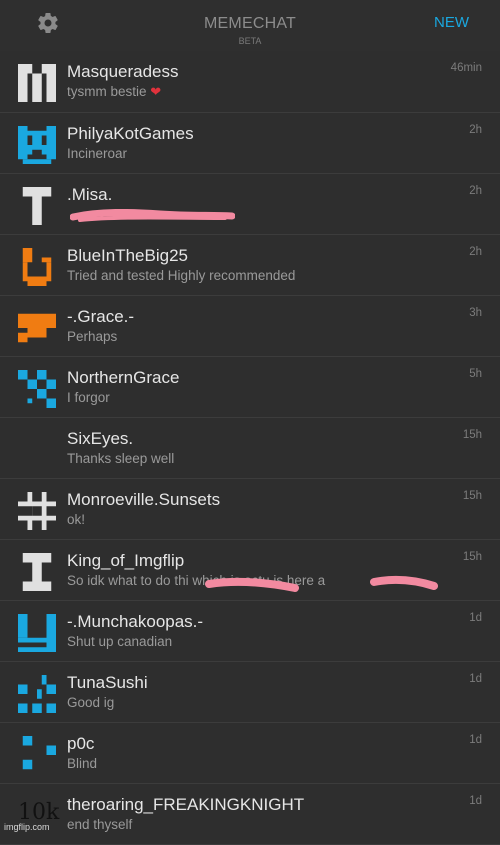 The height and width of the screenshot is (845, 500). Describe the element at coordinates (127, 255) in the screenshot. I see `chat-username: BlueInTheBig25` at that location.